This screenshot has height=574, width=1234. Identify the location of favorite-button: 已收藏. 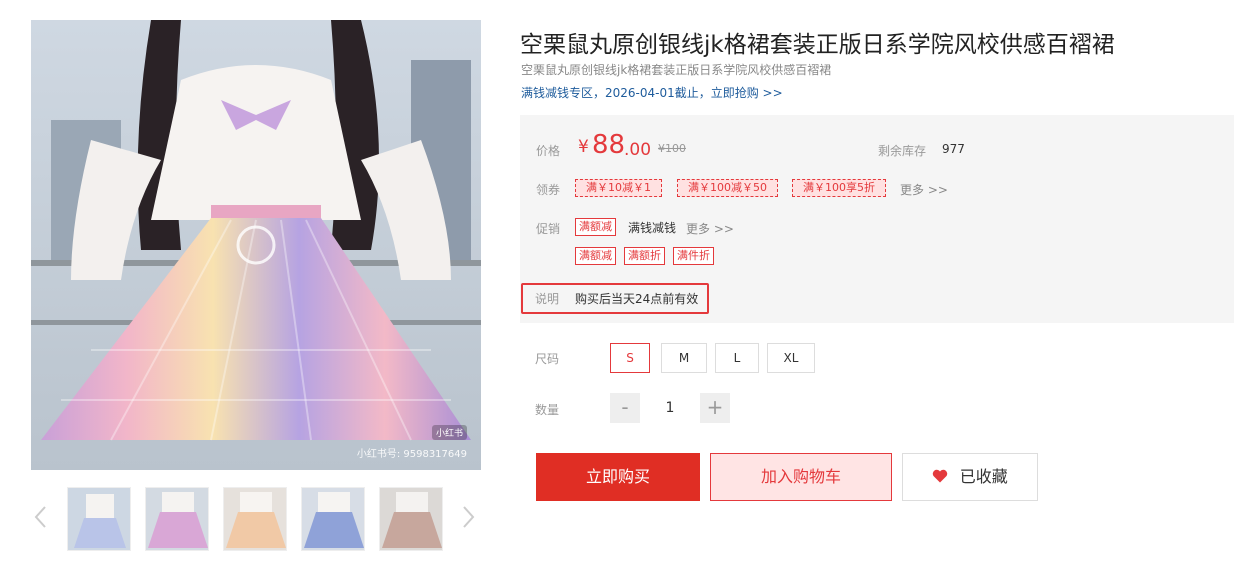
(970, 477).